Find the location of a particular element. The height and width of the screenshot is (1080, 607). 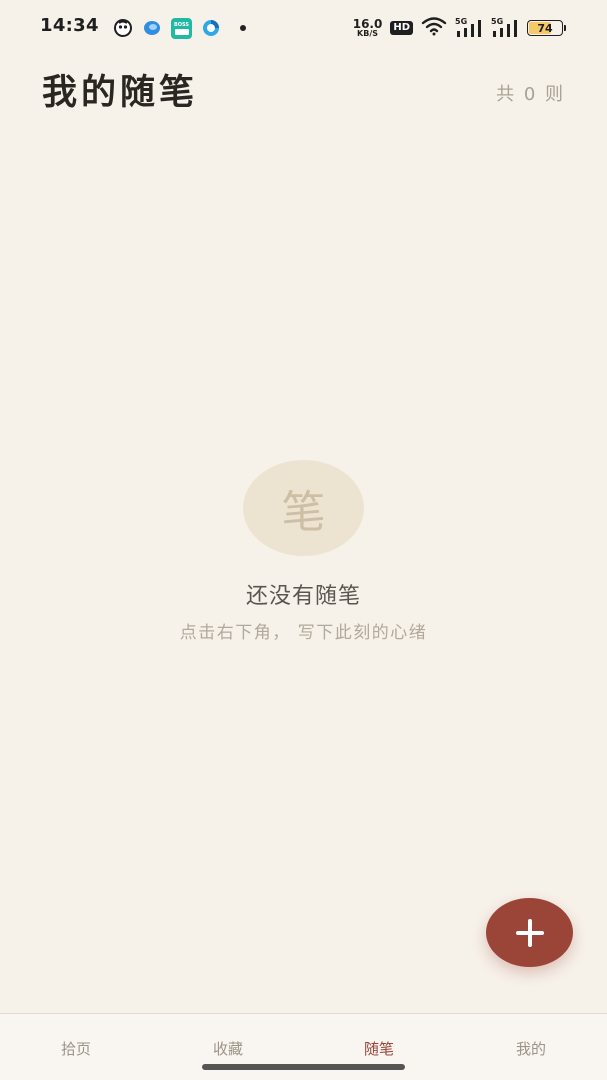

nav-item-favorites: 收藏 is located at coordinates (228, 1048).